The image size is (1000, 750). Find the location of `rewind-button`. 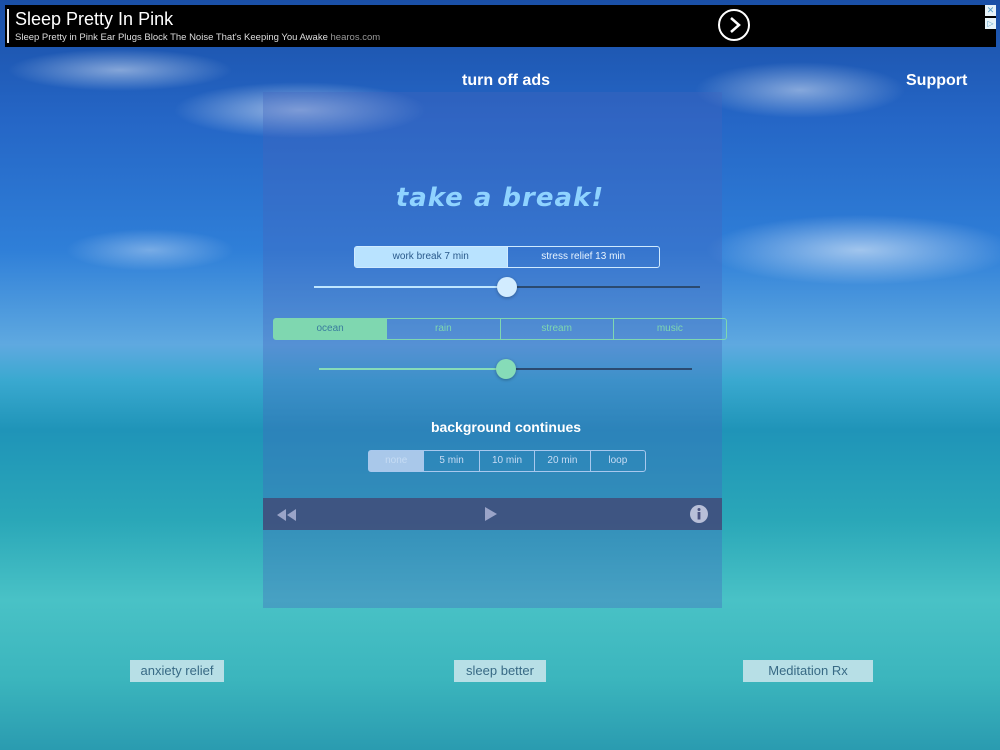

rewind-button is located at coordinates (287, 517).